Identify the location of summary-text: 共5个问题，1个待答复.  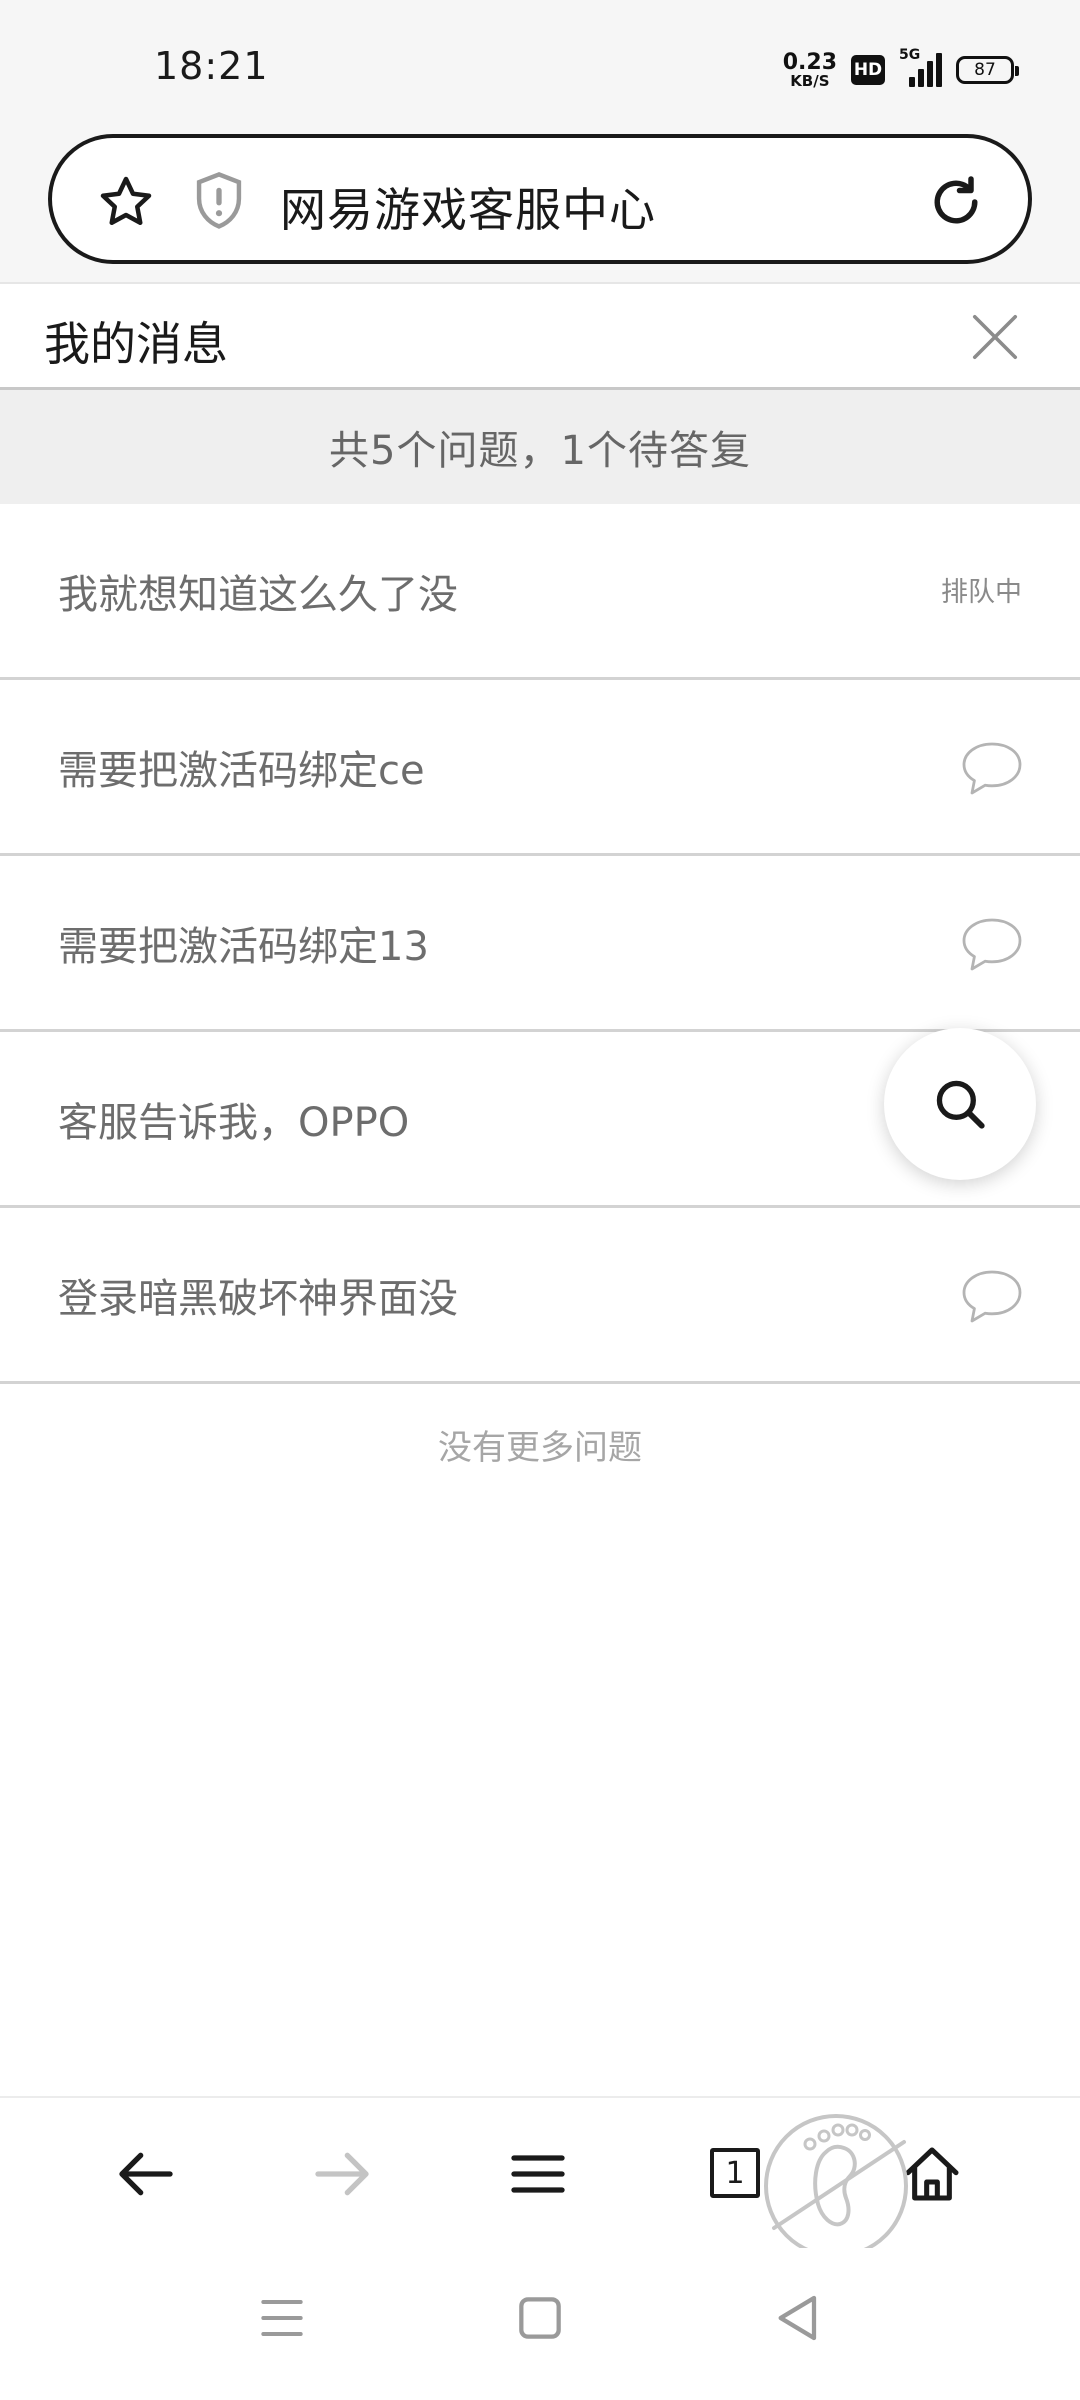
(540, 451).